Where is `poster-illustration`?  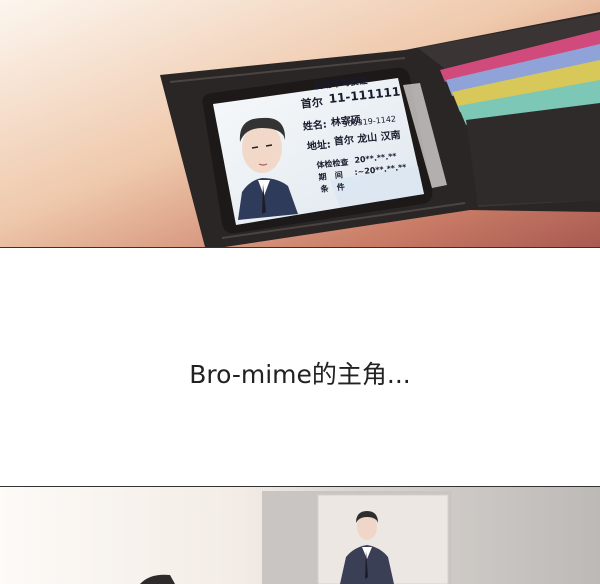
poster-illustration is located at coordinates (296, 537).